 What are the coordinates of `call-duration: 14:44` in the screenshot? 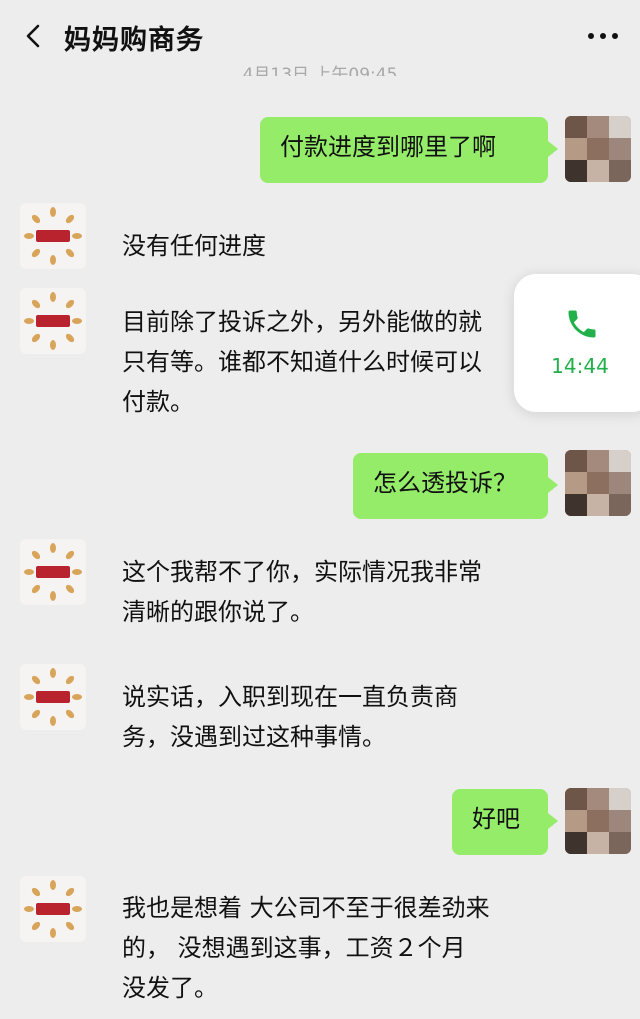 It's located at (580, 366).